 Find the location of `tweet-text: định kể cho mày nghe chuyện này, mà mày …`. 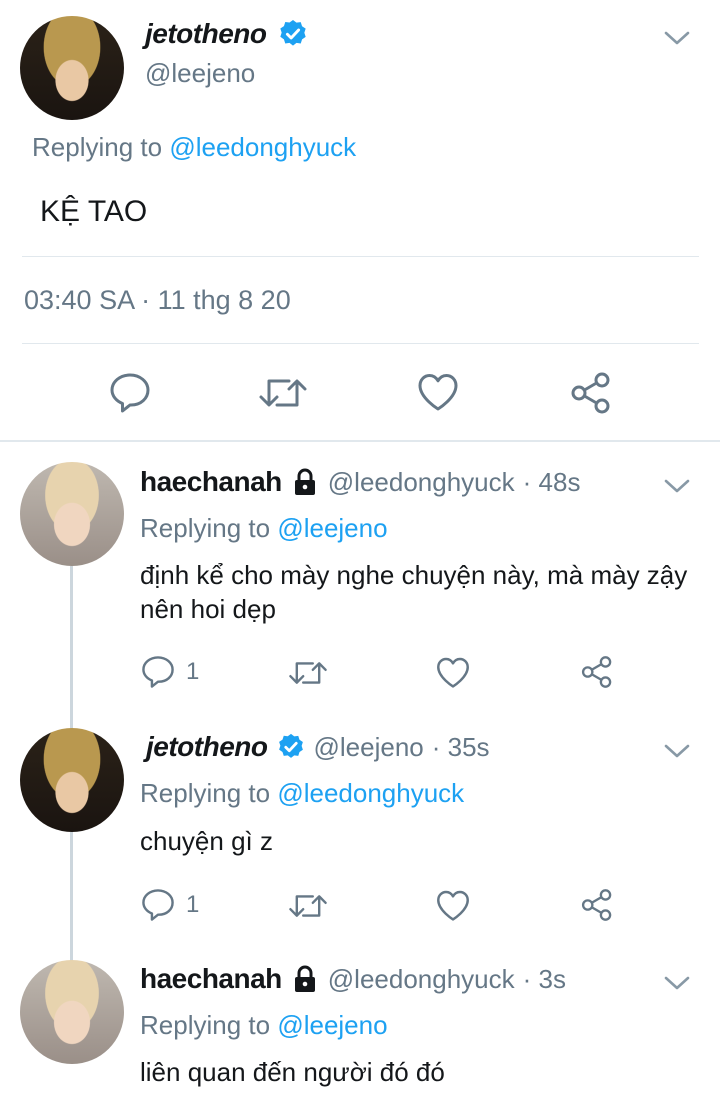

tweet-text: định kể cho mày nghe chuyện này, mà mày … is located at coordinates (414, 592).